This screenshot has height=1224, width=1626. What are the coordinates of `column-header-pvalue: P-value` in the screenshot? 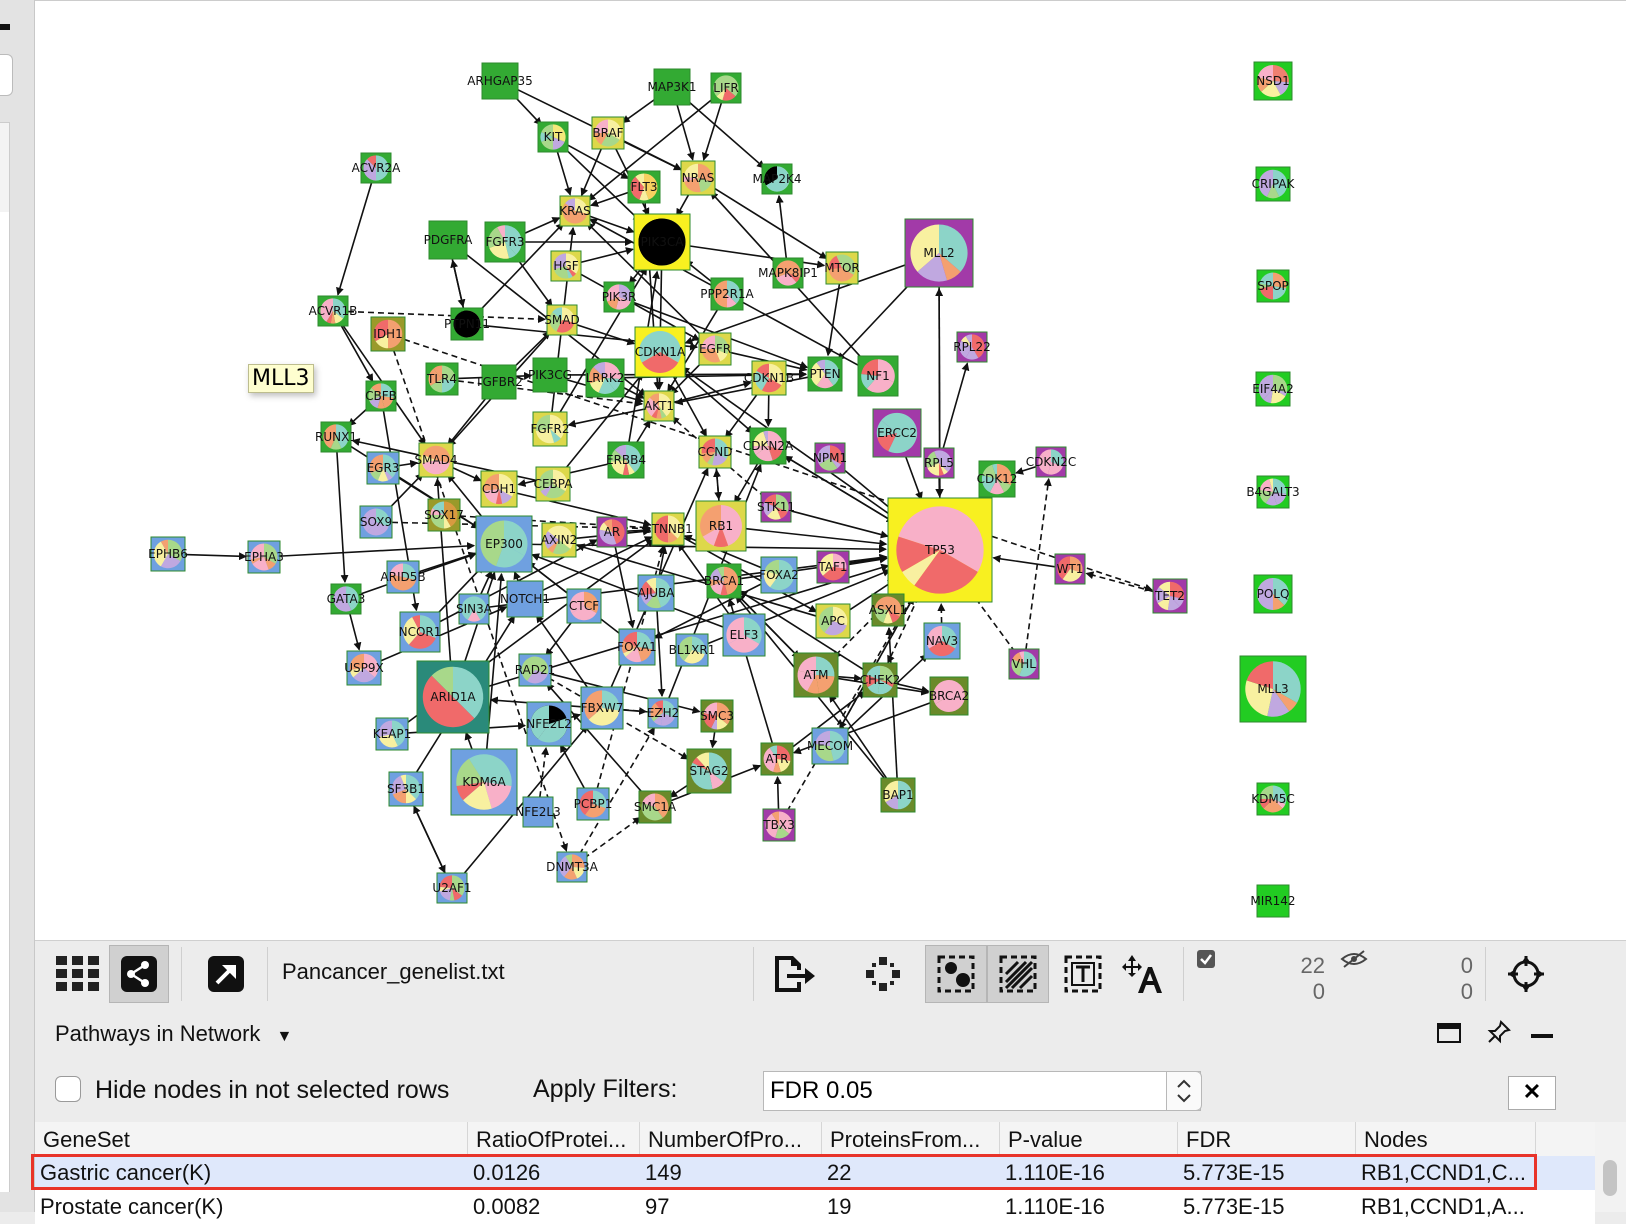 It's located at (1089, 1139).